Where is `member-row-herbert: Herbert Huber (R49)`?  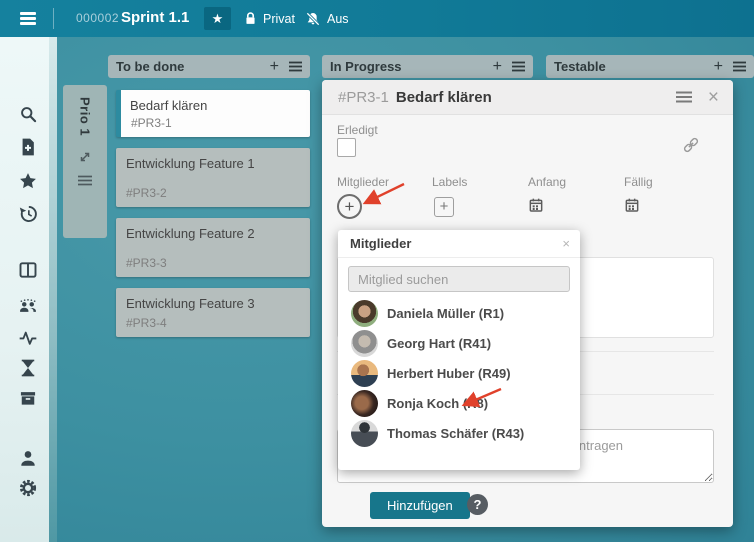
member-row-herbert: Herbert Huber (R49) is located at coordinates (459, 373).